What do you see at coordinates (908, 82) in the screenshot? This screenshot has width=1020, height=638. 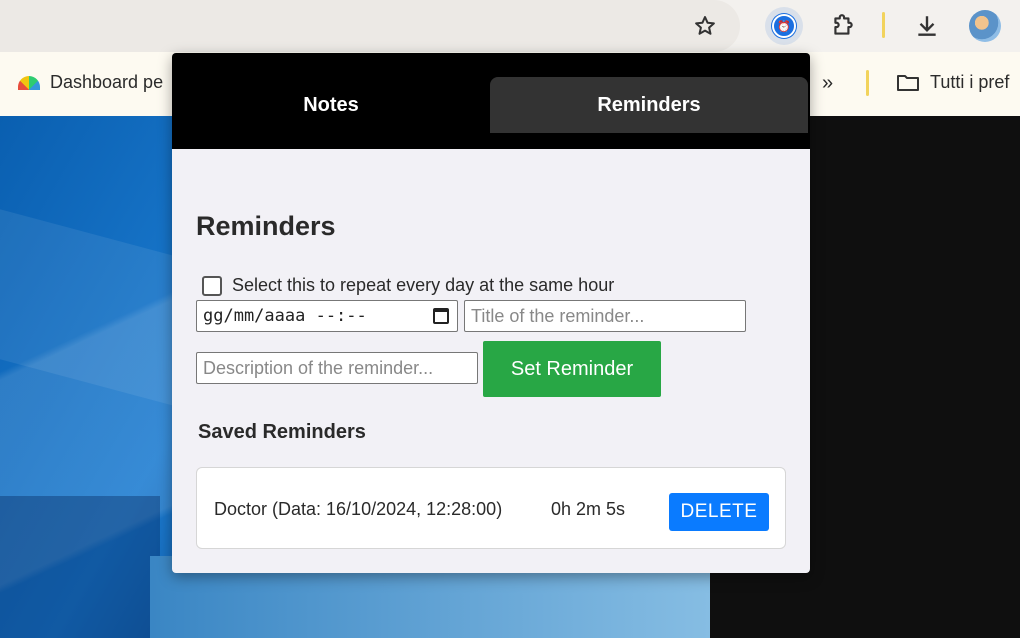 I see `folder-icon` at bounding box center [908, 82].